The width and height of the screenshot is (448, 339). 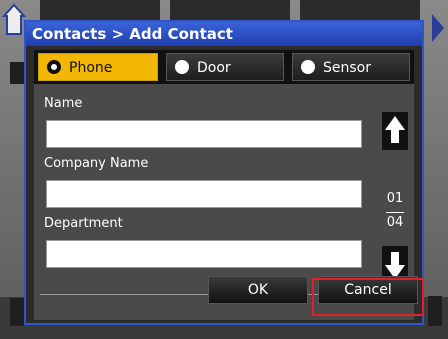 What do you see at coordinates (395, 198) in the screenshot?
I see `current-page: 01` at bounding box center [395, 198].